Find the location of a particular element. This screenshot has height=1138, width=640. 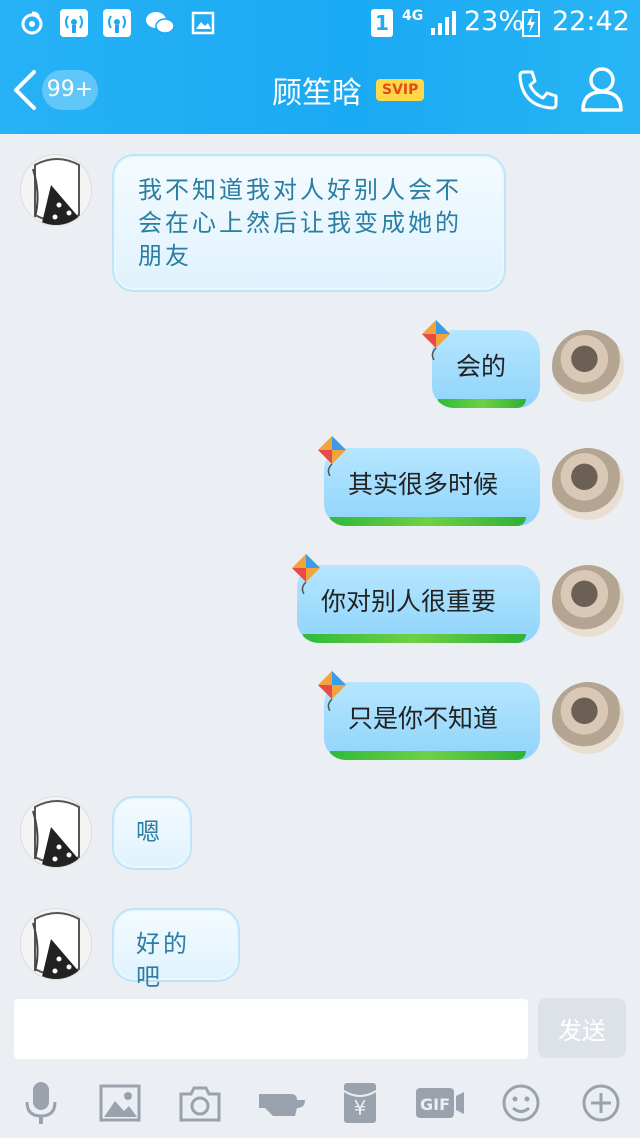

red-packet-icon: ¥ is located at coordinates (360, 1103).